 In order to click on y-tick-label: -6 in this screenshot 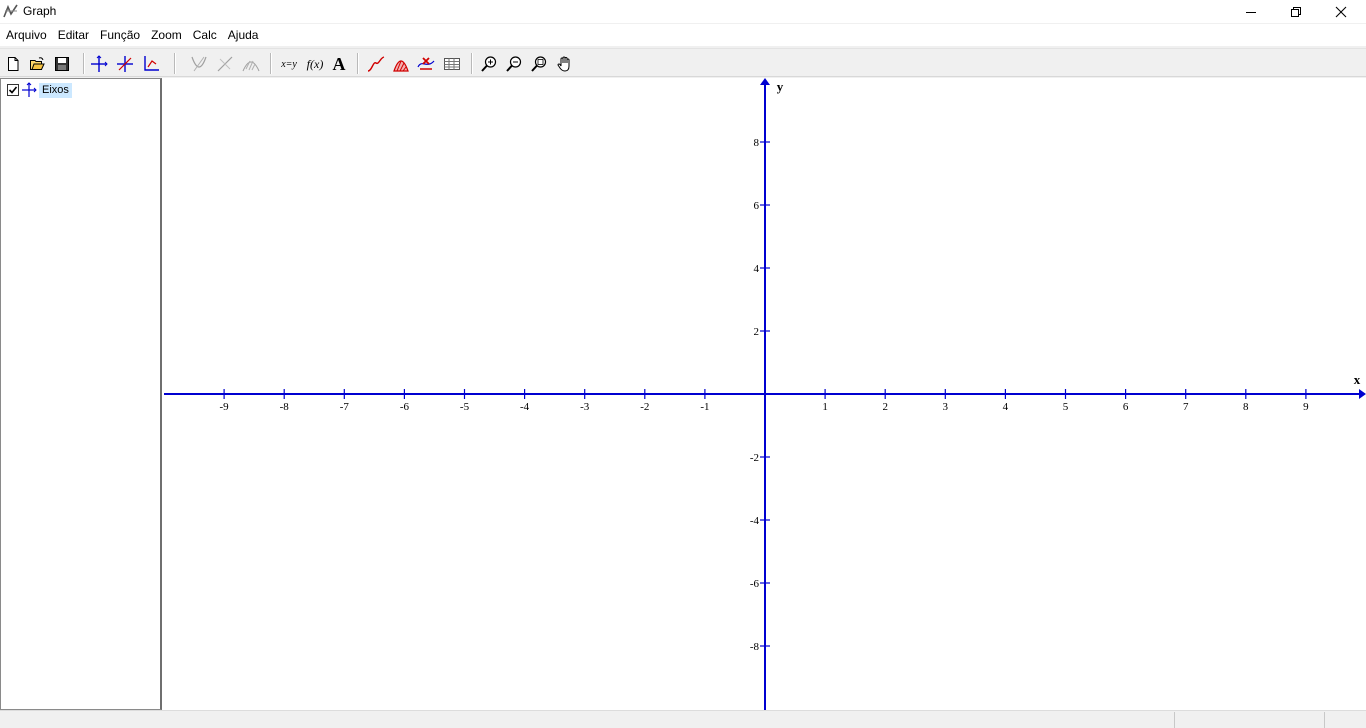, I will do `click(755, 584)`.